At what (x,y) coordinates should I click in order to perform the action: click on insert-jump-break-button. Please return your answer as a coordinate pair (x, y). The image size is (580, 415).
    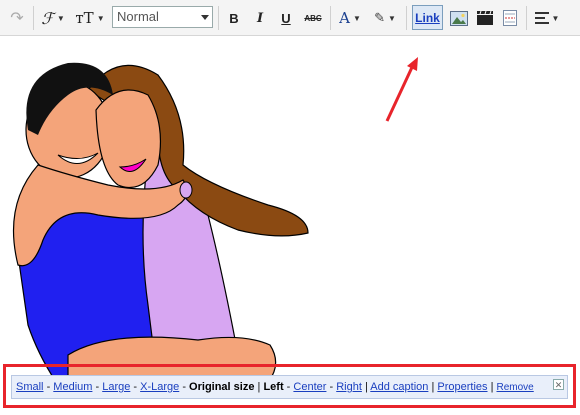
    Looking at the image, I should click on (510, 18).